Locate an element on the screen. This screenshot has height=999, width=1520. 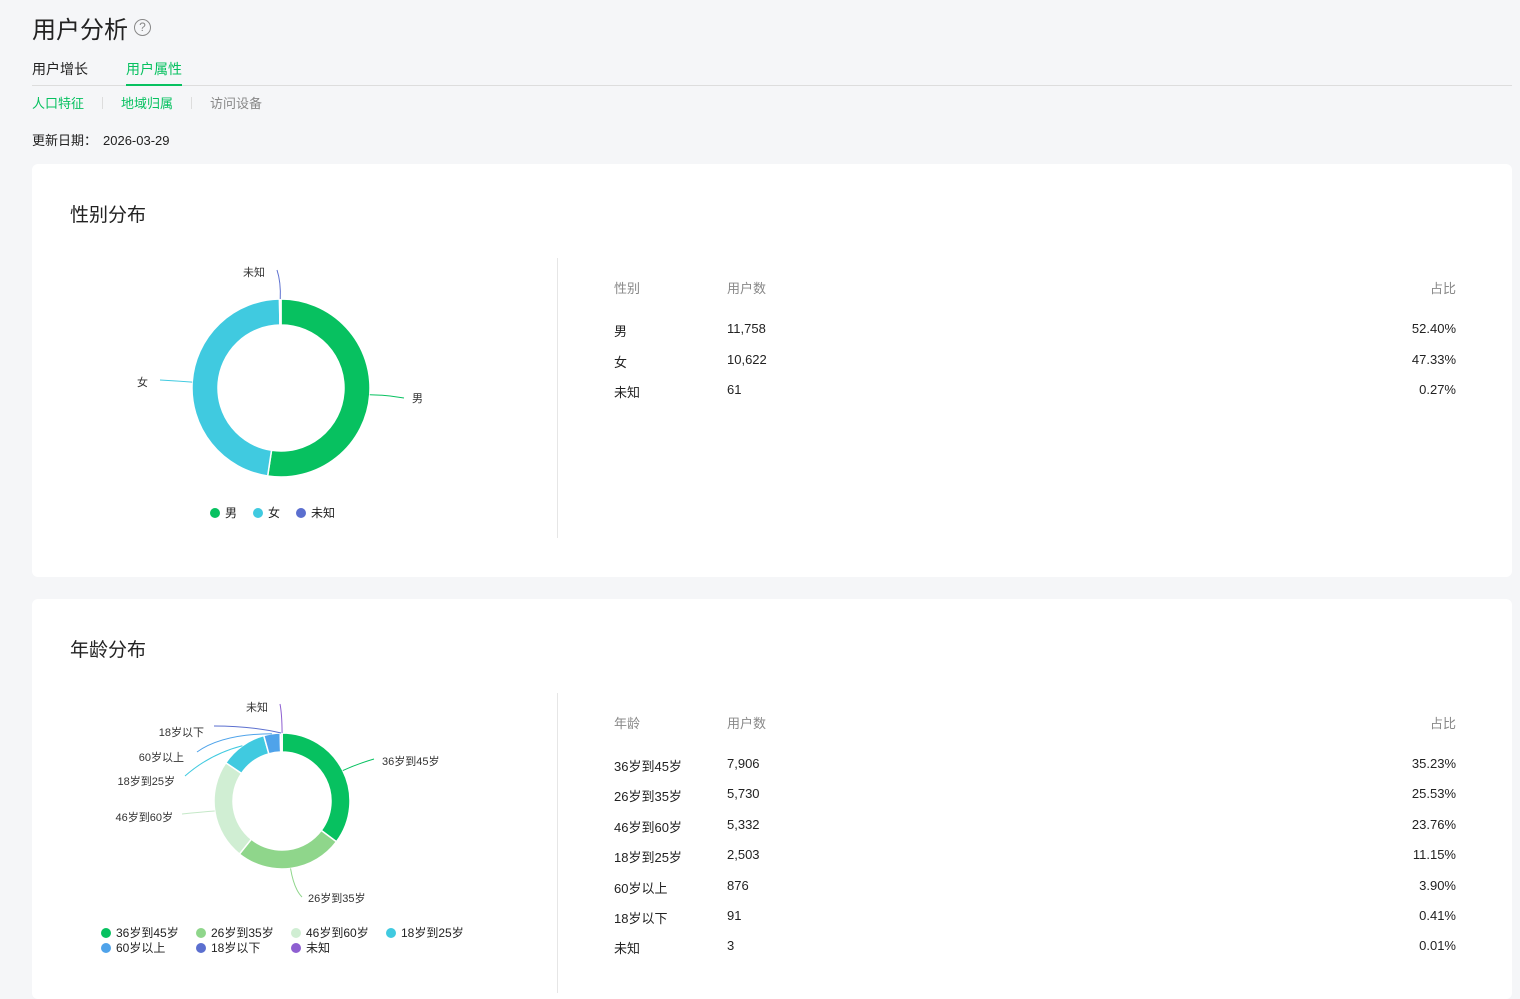
table-row: 36岁到45岁 7,906 35.23% is located at coordinates (1035, 766).